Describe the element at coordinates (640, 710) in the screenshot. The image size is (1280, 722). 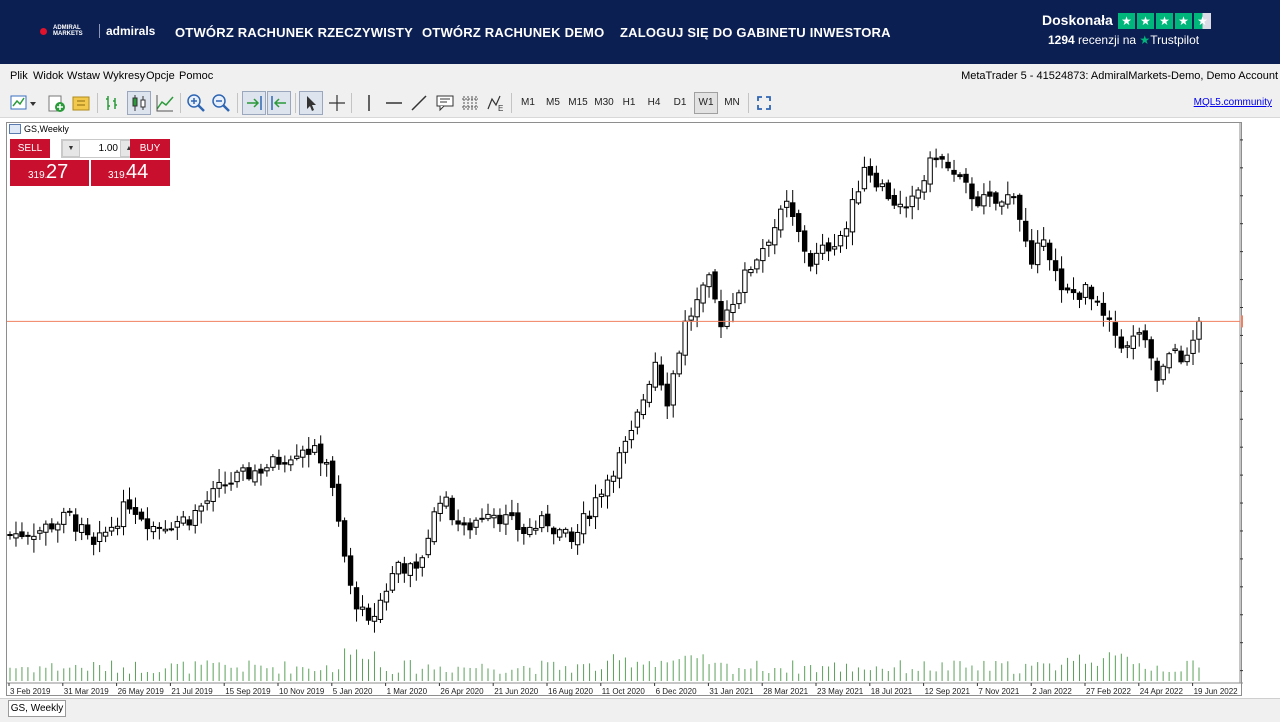
I see `chart-tabs-bar: GS, Weekly` at that location.